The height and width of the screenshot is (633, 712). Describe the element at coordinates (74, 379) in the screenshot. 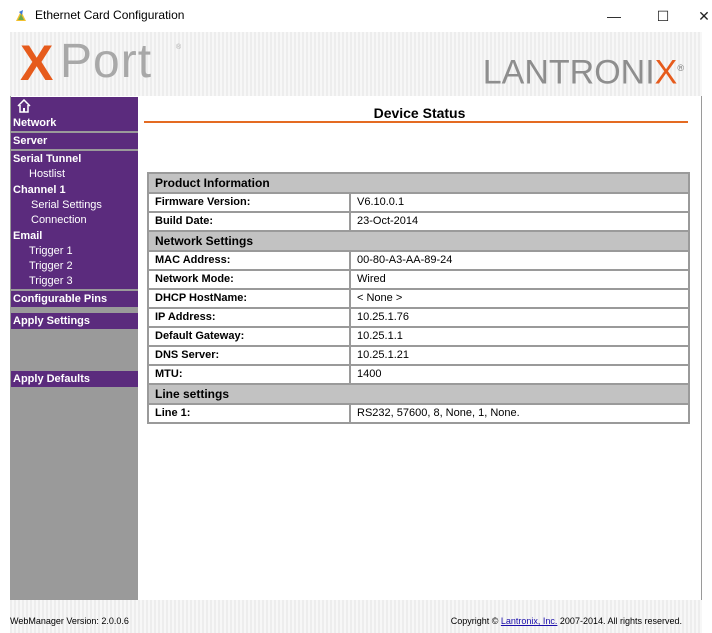

I see `apply-defaults-button: Apply Defaults` at that location.